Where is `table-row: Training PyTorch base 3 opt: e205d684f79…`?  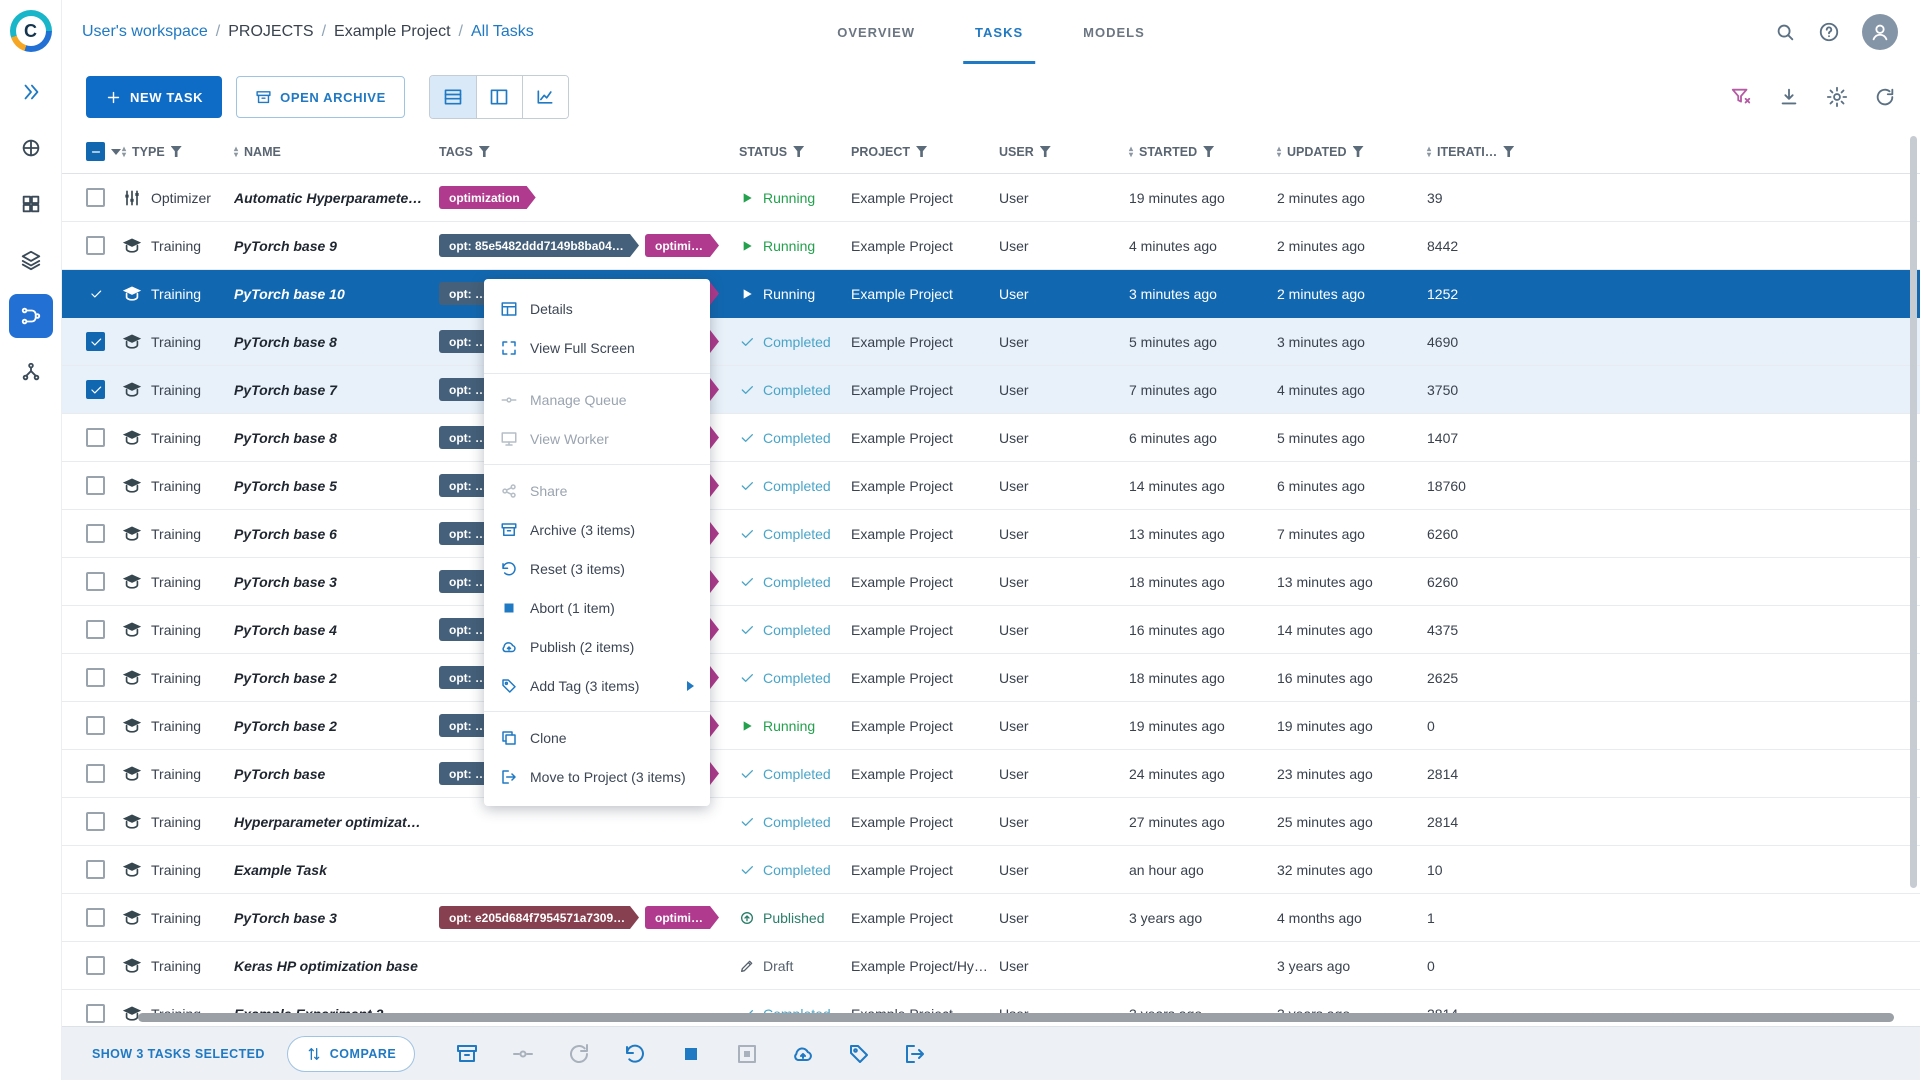
table-row: Training PyTorch base 3 opt: e205d684f79… is located at coordinates (991, 918).